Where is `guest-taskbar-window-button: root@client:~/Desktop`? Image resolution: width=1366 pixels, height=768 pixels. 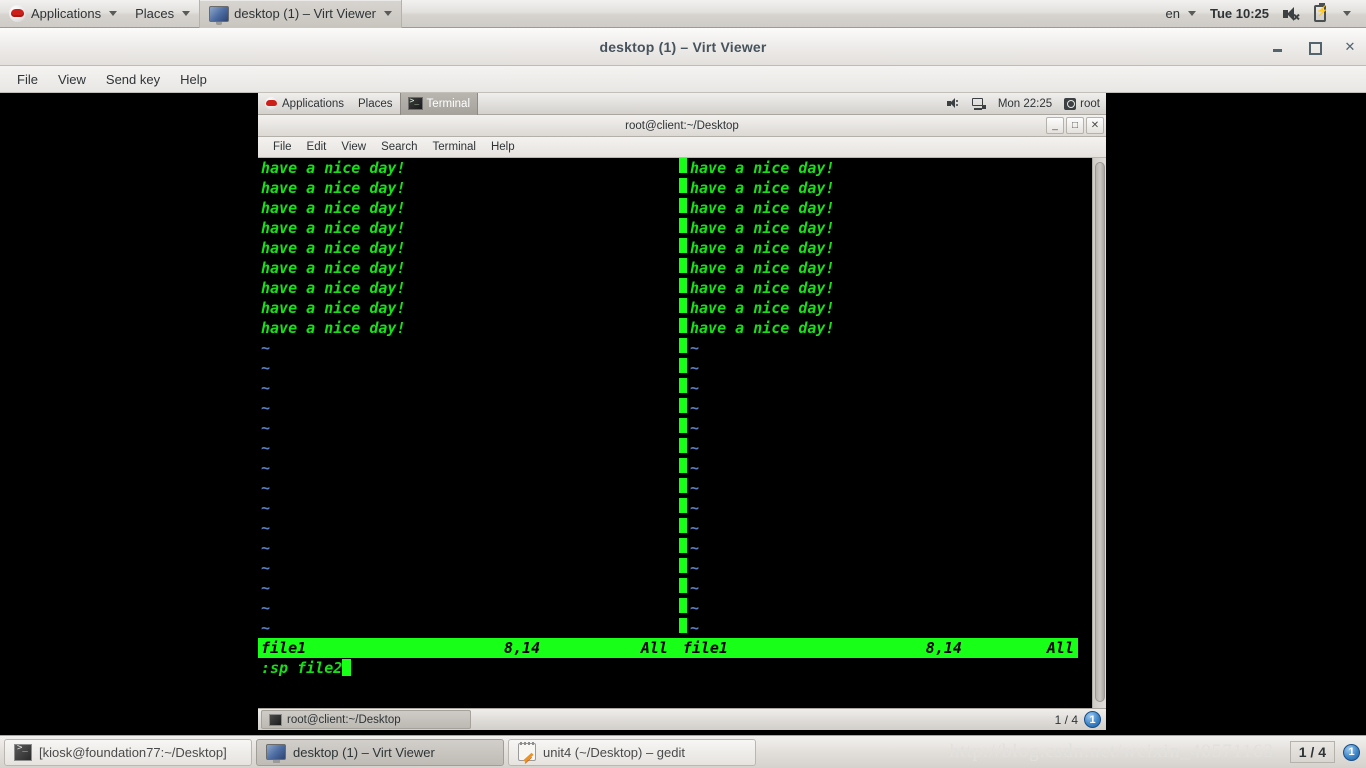
guest-taskbar-window-button: root@client:~/Desktop is located at coordinates (366, 719).